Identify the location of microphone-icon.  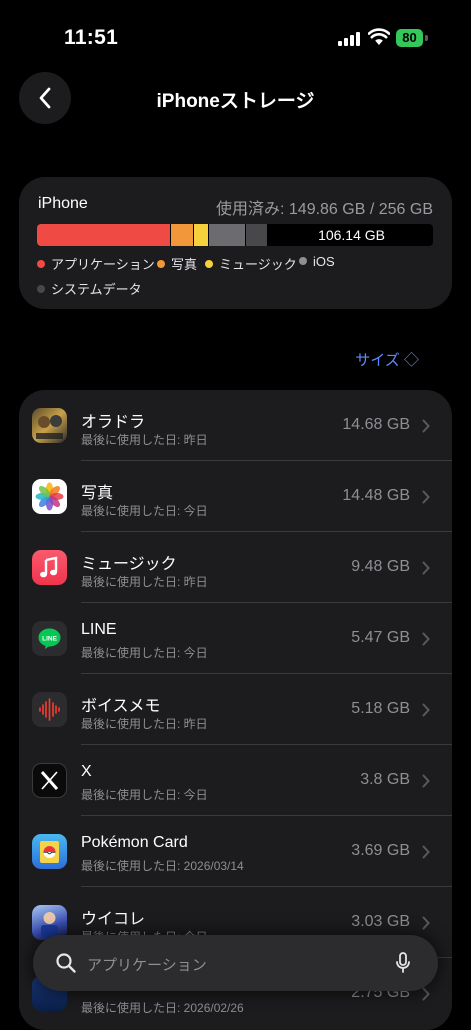
(403, 963).